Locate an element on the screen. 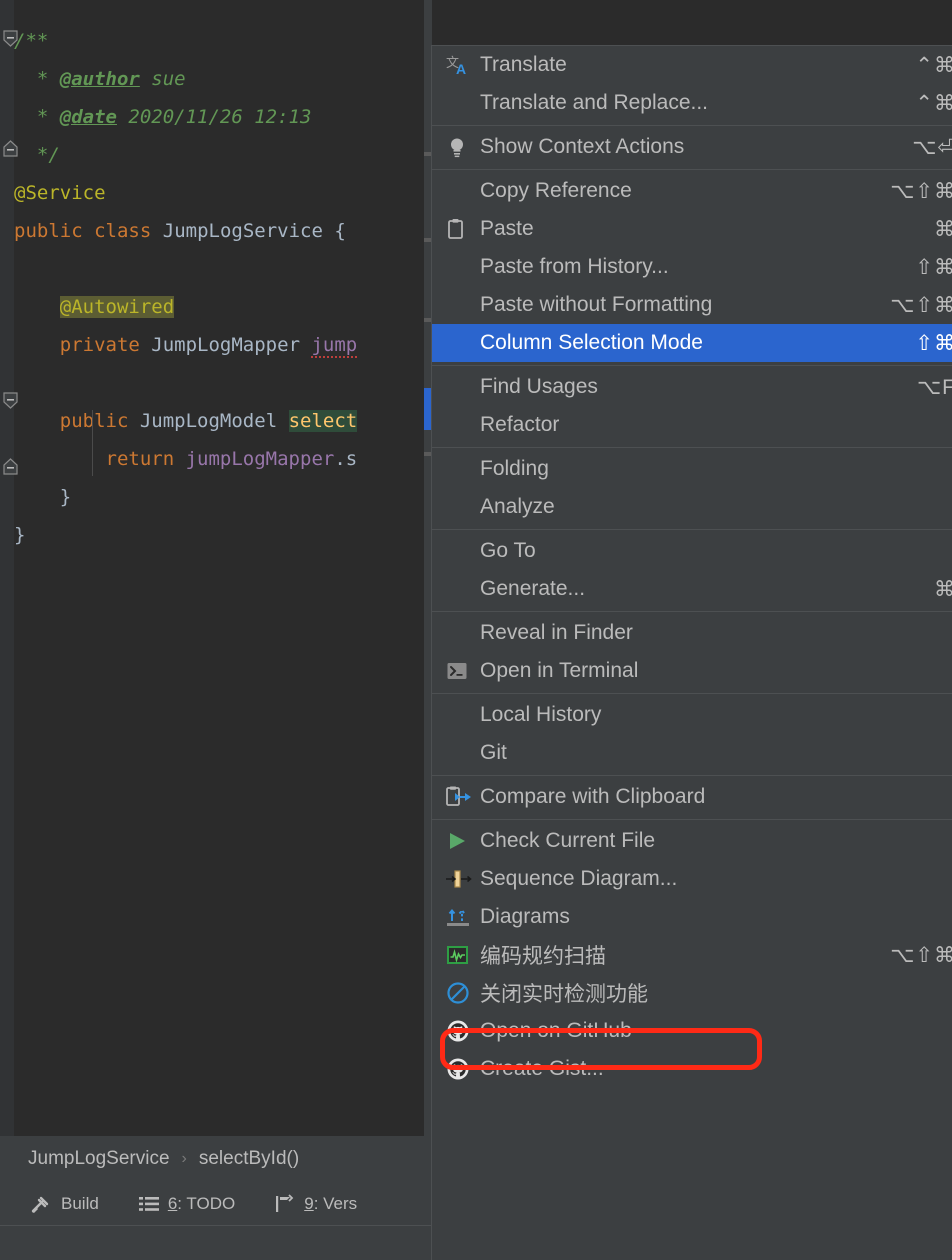 This screenshot has width=952, height=1260. menu-item-: 编码规约扫描 ⌥⇧⌘ is located at coordinates (692, 955).